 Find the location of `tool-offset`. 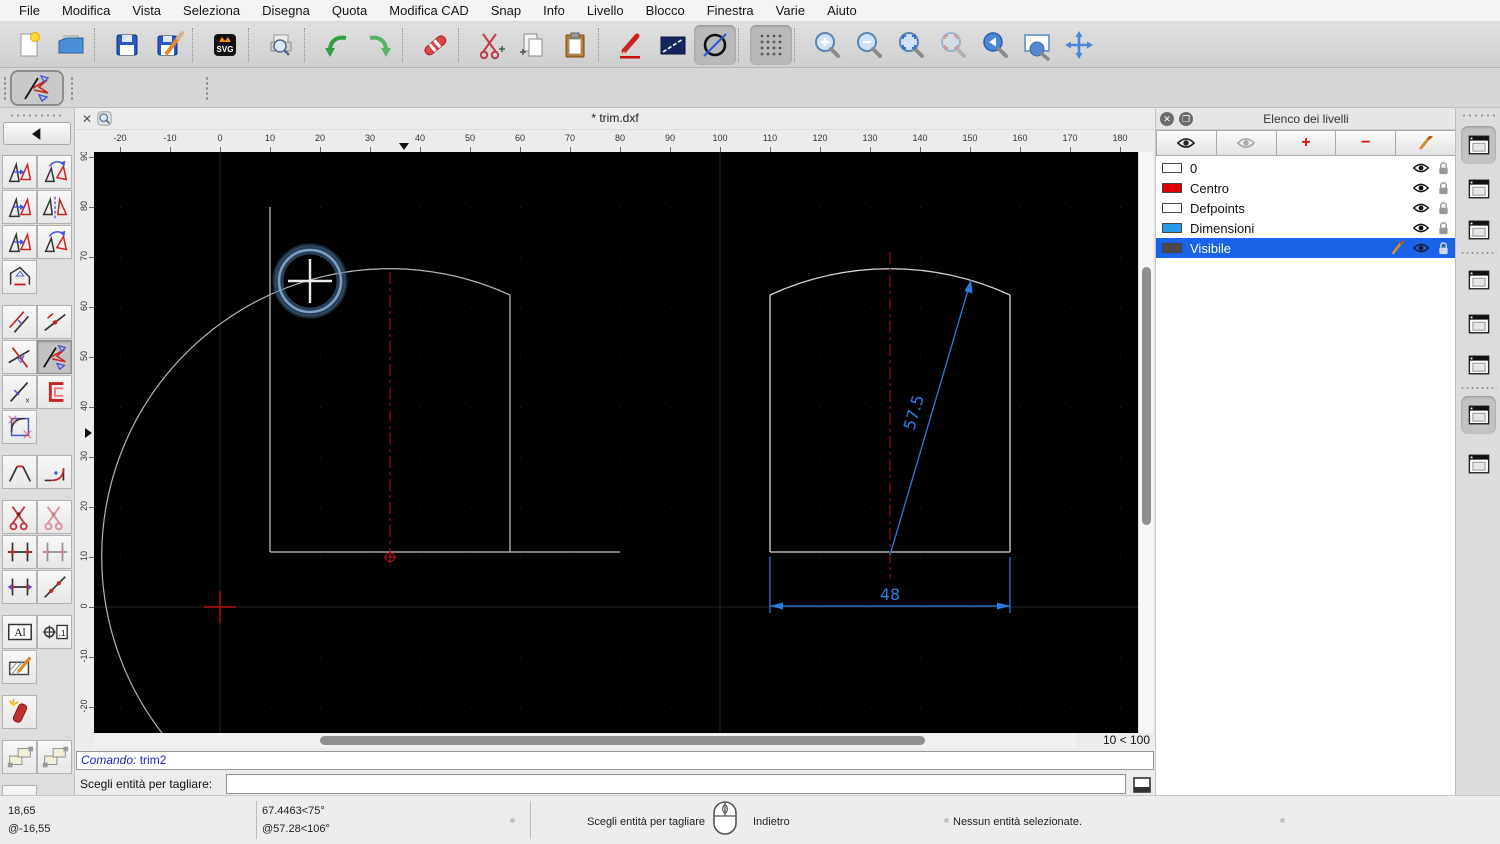

tool-offset is located at coordinates (19, 322).